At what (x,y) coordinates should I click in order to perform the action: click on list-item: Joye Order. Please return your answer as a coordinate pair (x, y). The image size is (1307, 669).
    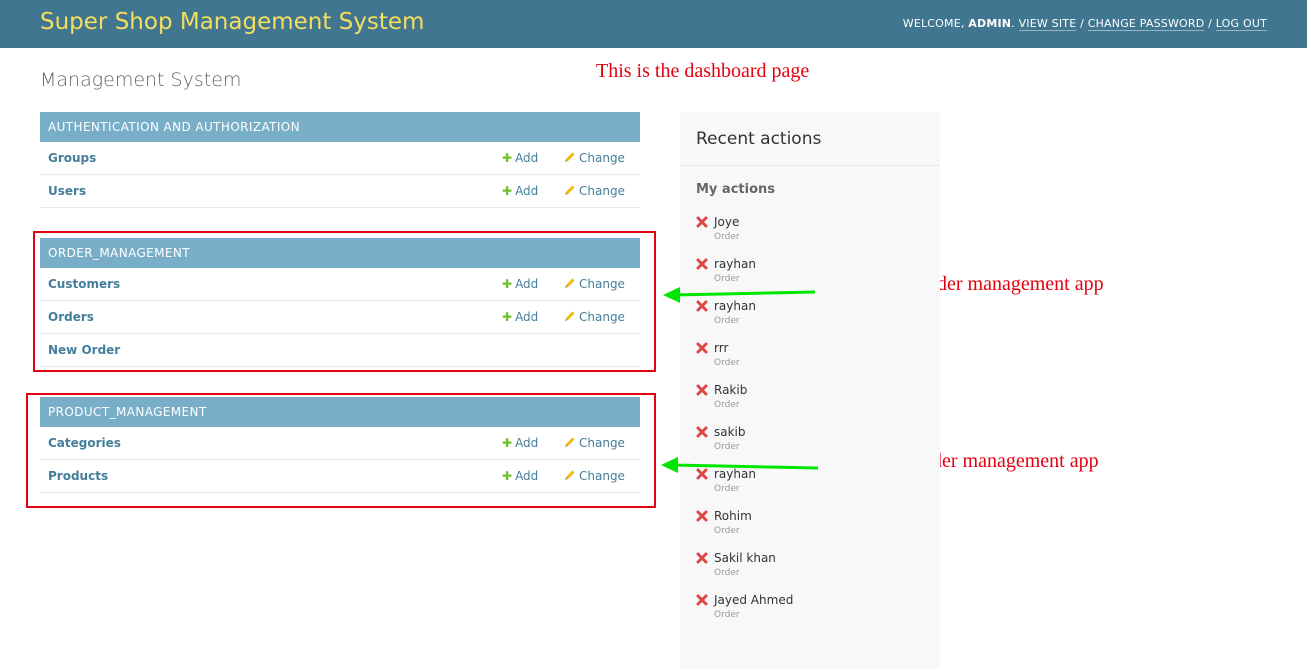
    Looking at the image, I should click on (811, 233).